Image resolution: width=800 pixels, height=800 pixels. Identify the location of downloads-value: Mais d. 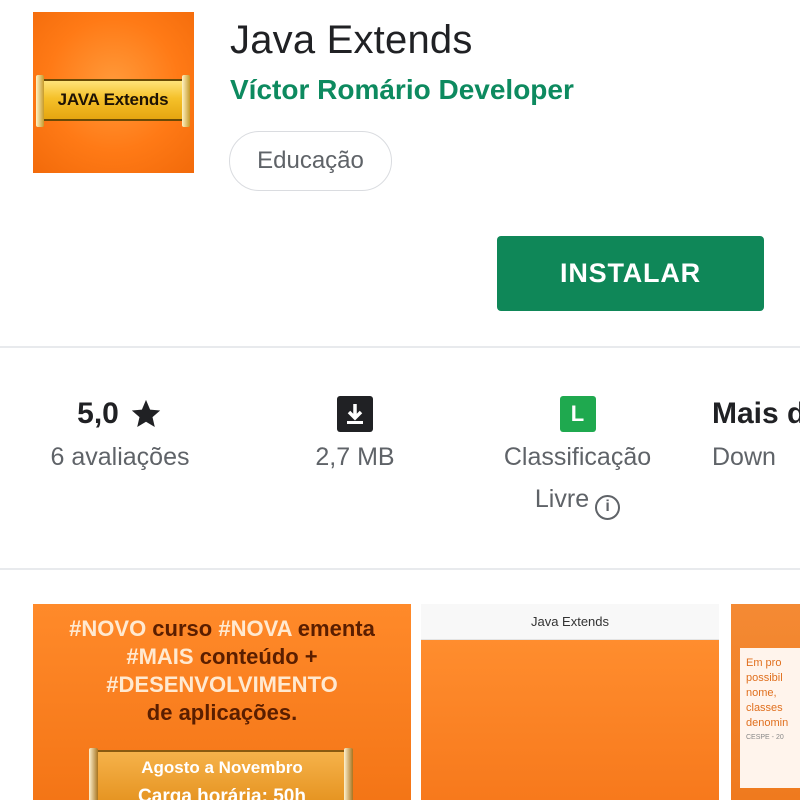
(756, 413).